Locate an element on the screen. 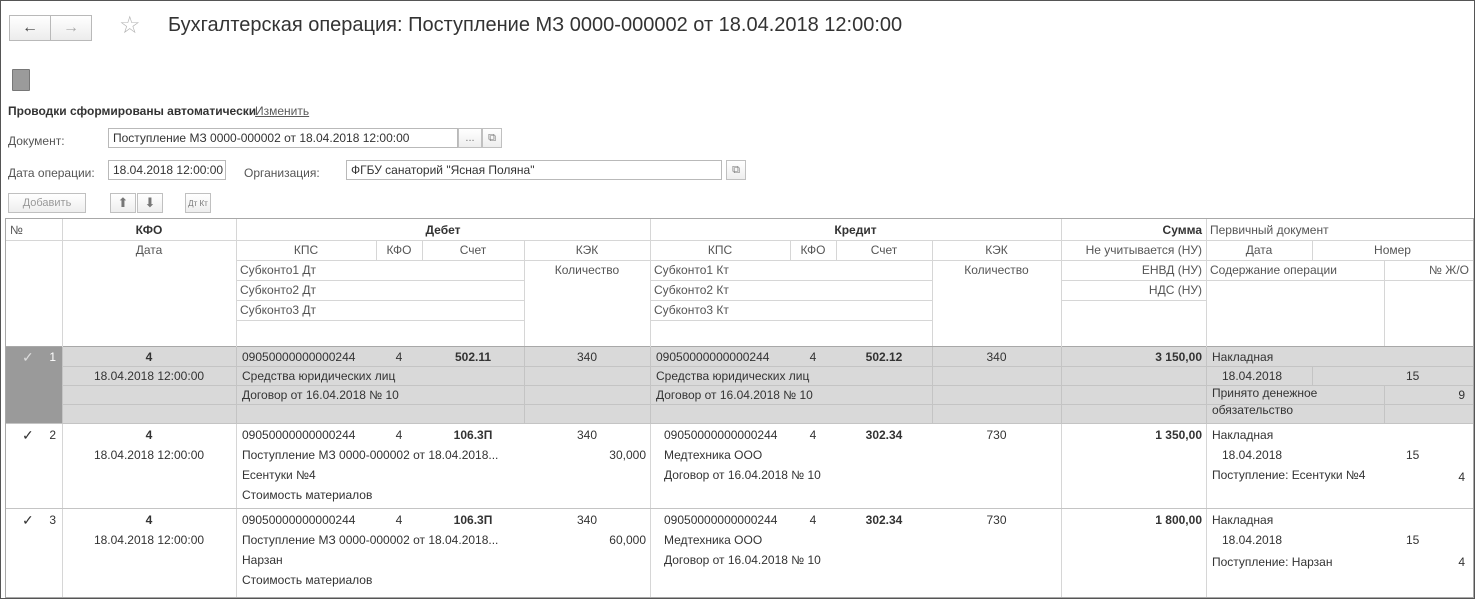 The image size is (1475, 599). header-dt-account: Счет is located at coordinates (473, 250).